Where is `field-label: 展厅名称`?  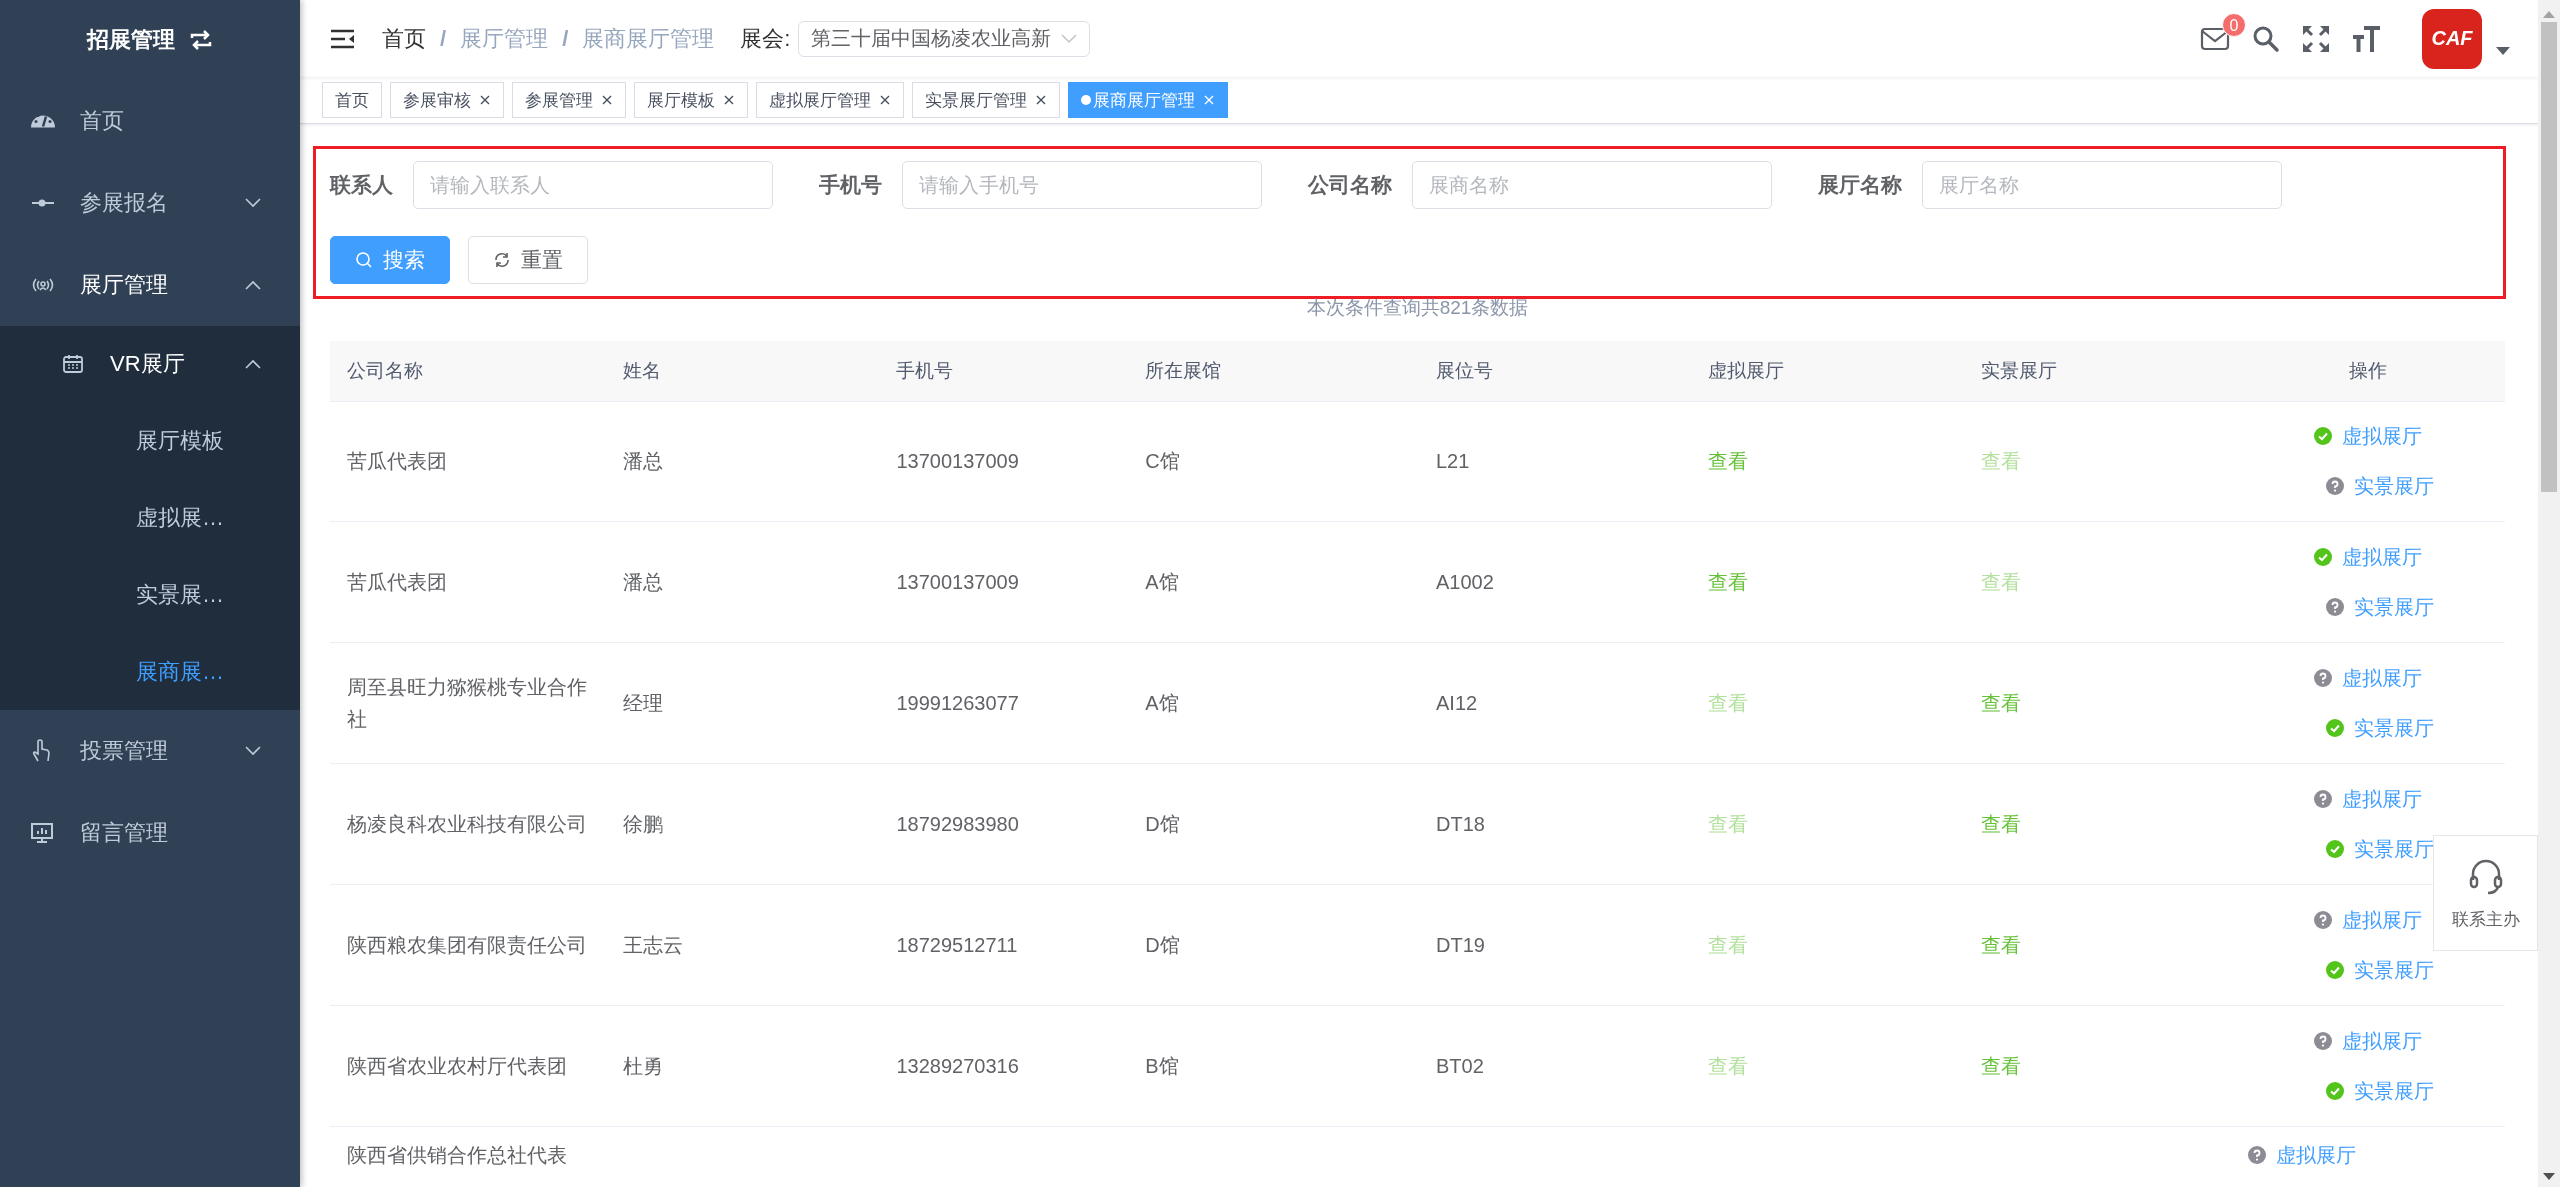 field-label: 展厅名称 is located at coordinates (1860, 185).